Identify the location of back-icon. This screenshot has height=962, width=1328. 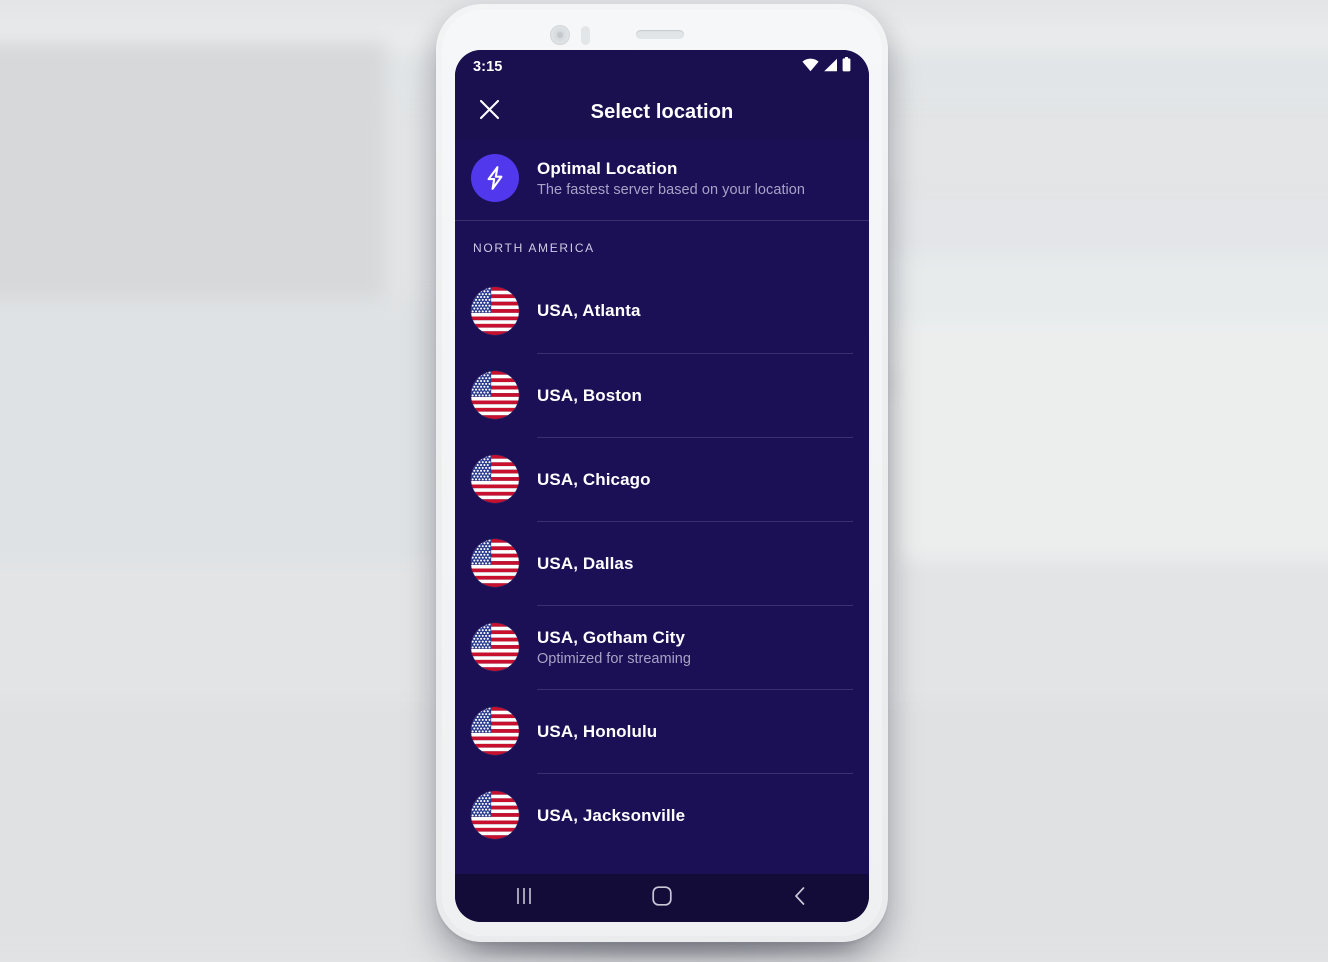
(800, 898).